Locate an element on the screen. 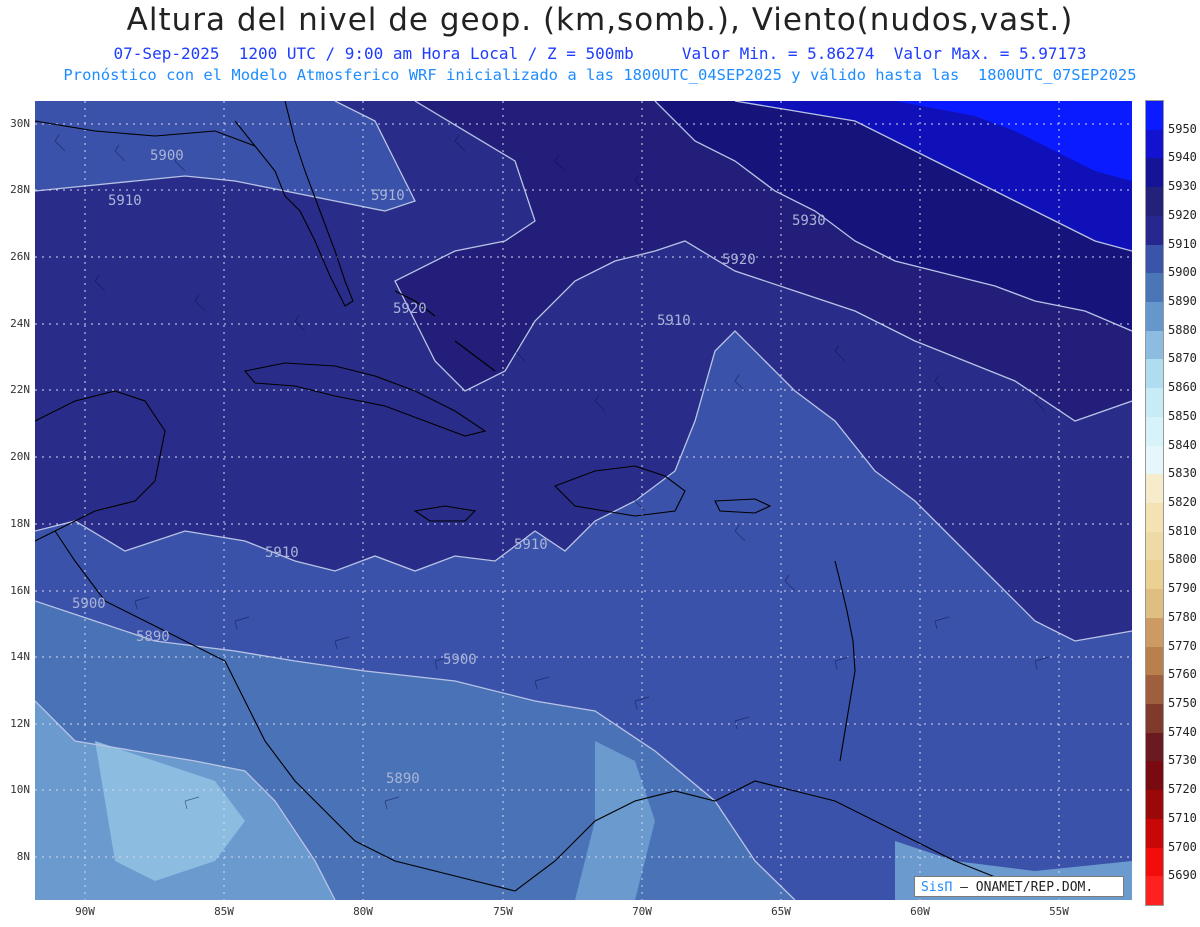 This screenshot has height=927, width=1200. colorbar-label: 5920 is located at coordinates (1182, 214).